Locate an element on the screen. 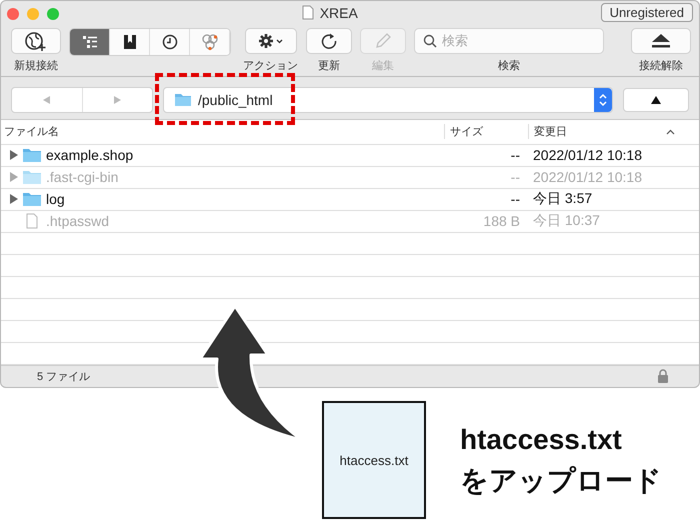 This screenshot has height=530, width=700. bookmark-icon is located at coordinates (129, 42).